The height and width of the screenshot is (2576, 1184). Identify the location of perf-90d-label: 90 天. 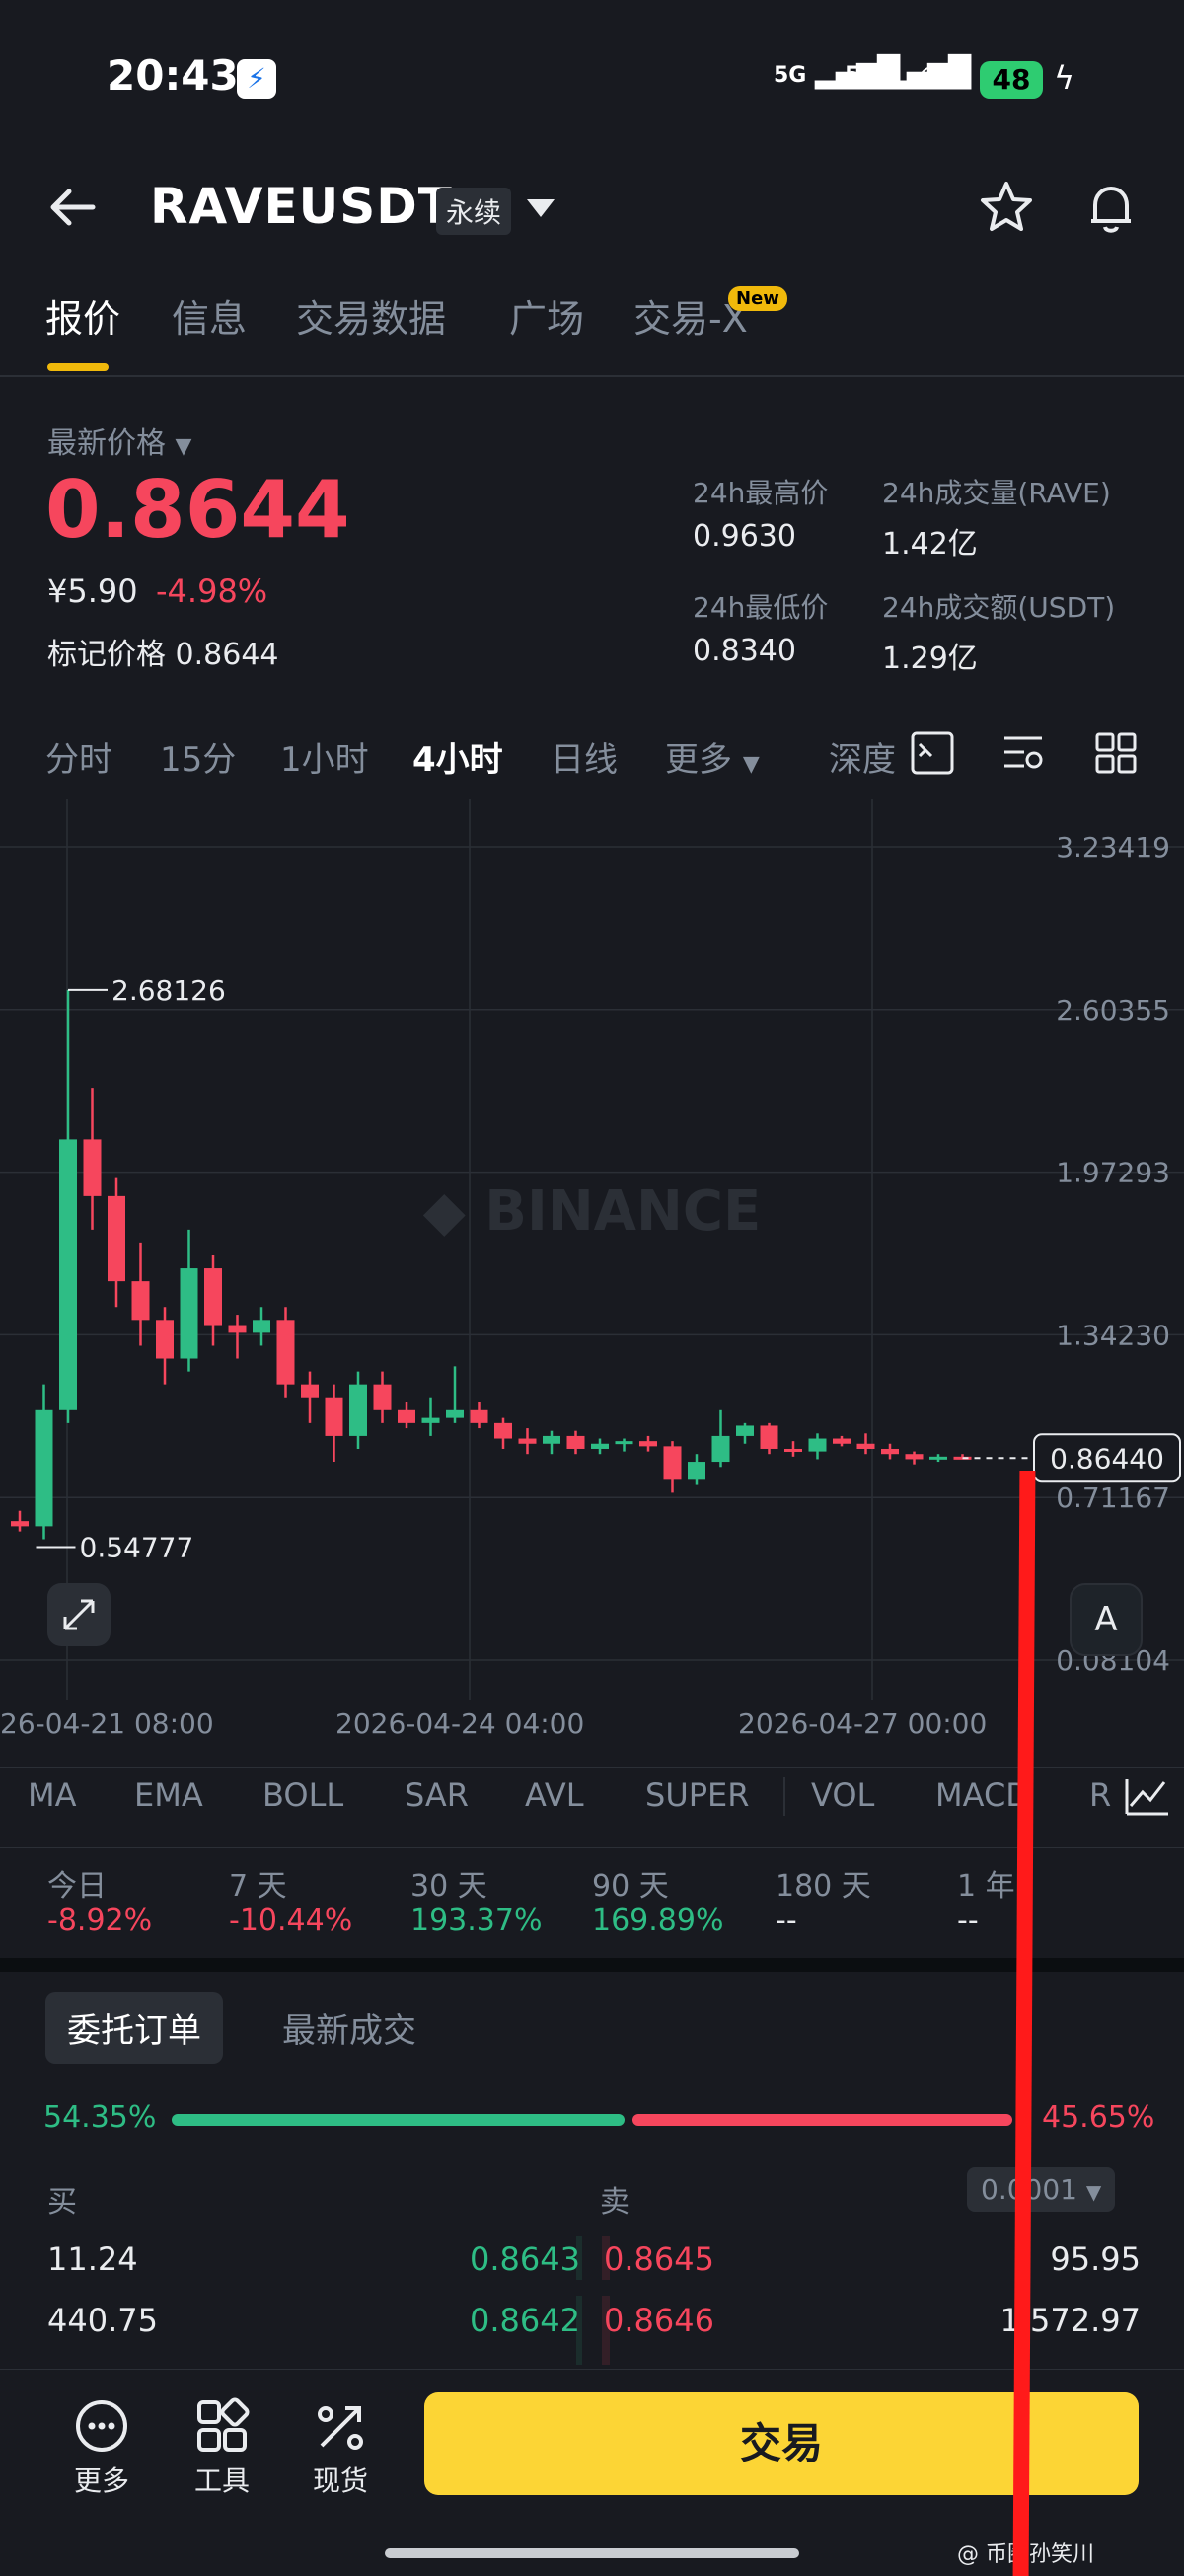
(631, 1887).